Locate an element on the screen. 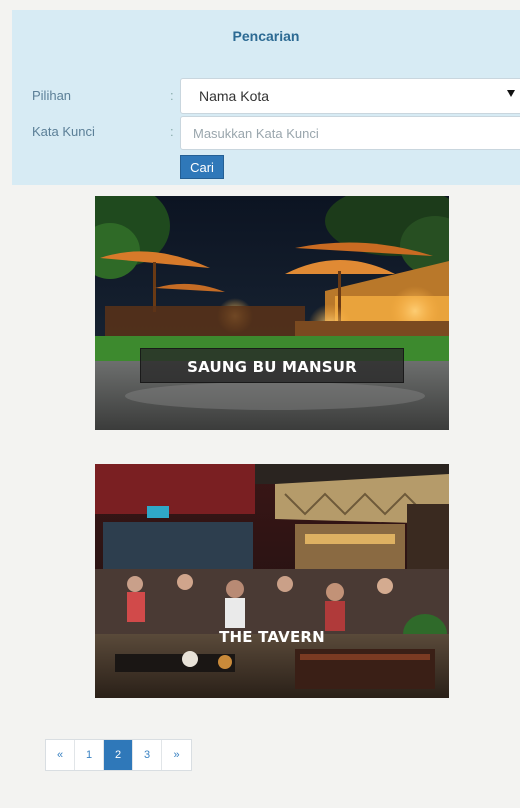 Image resolution: width=520 pixels, height=808 pixels. keyword-label: Kata Kunci is located at coordinates (63, 131).